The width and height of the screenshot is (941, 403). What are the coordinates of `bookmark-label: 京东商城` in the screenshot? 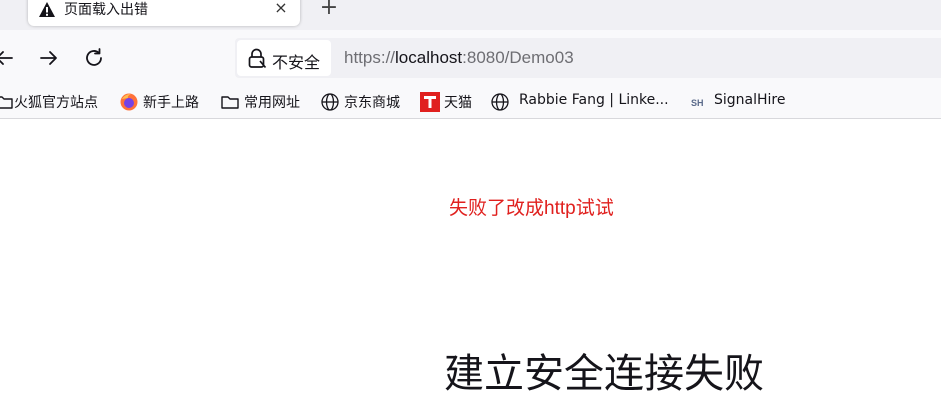 It's located at (372, 103).